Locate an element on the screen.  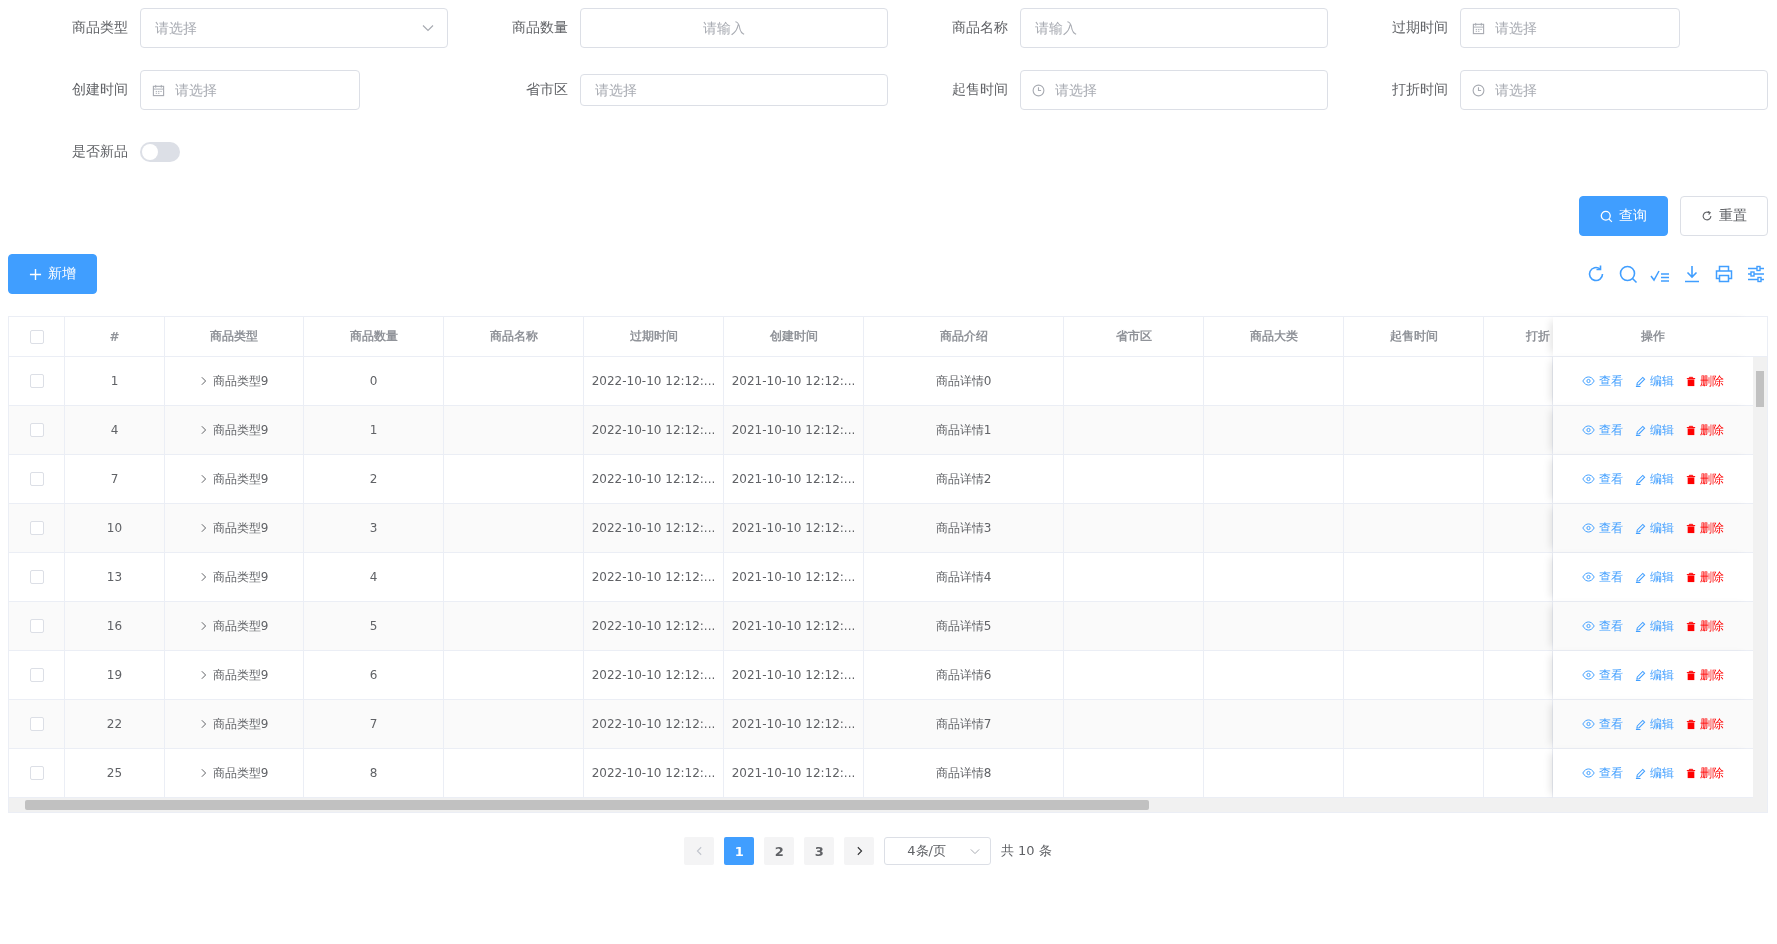
table-cell: 商品详情6 is located at coordinates (963, 675).